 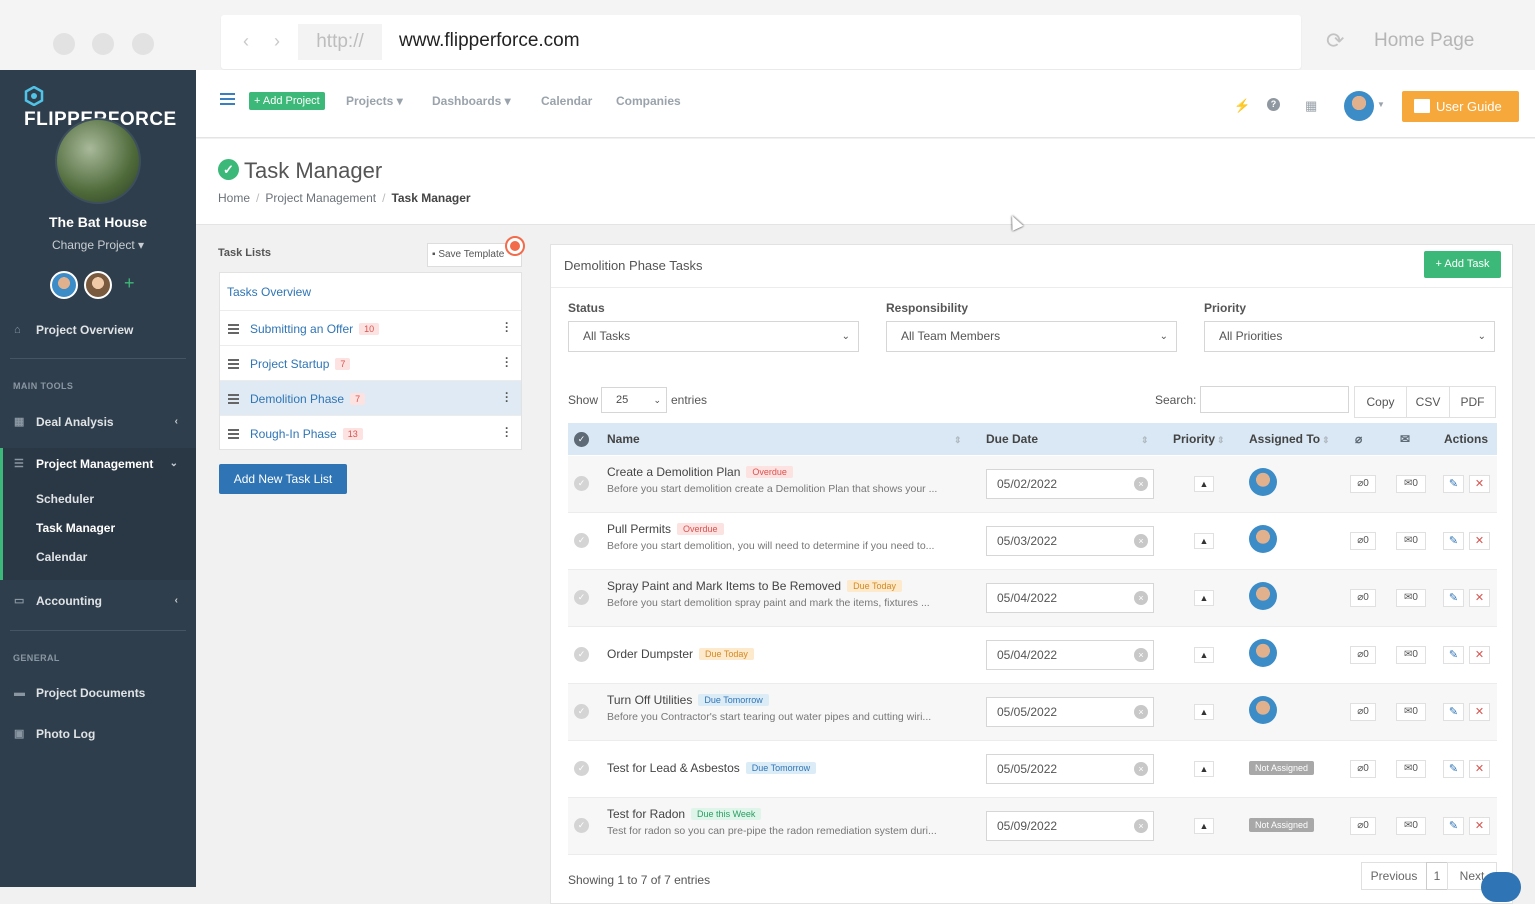 I want to click on copy-button: Copy, so click(x=1380, y=402).